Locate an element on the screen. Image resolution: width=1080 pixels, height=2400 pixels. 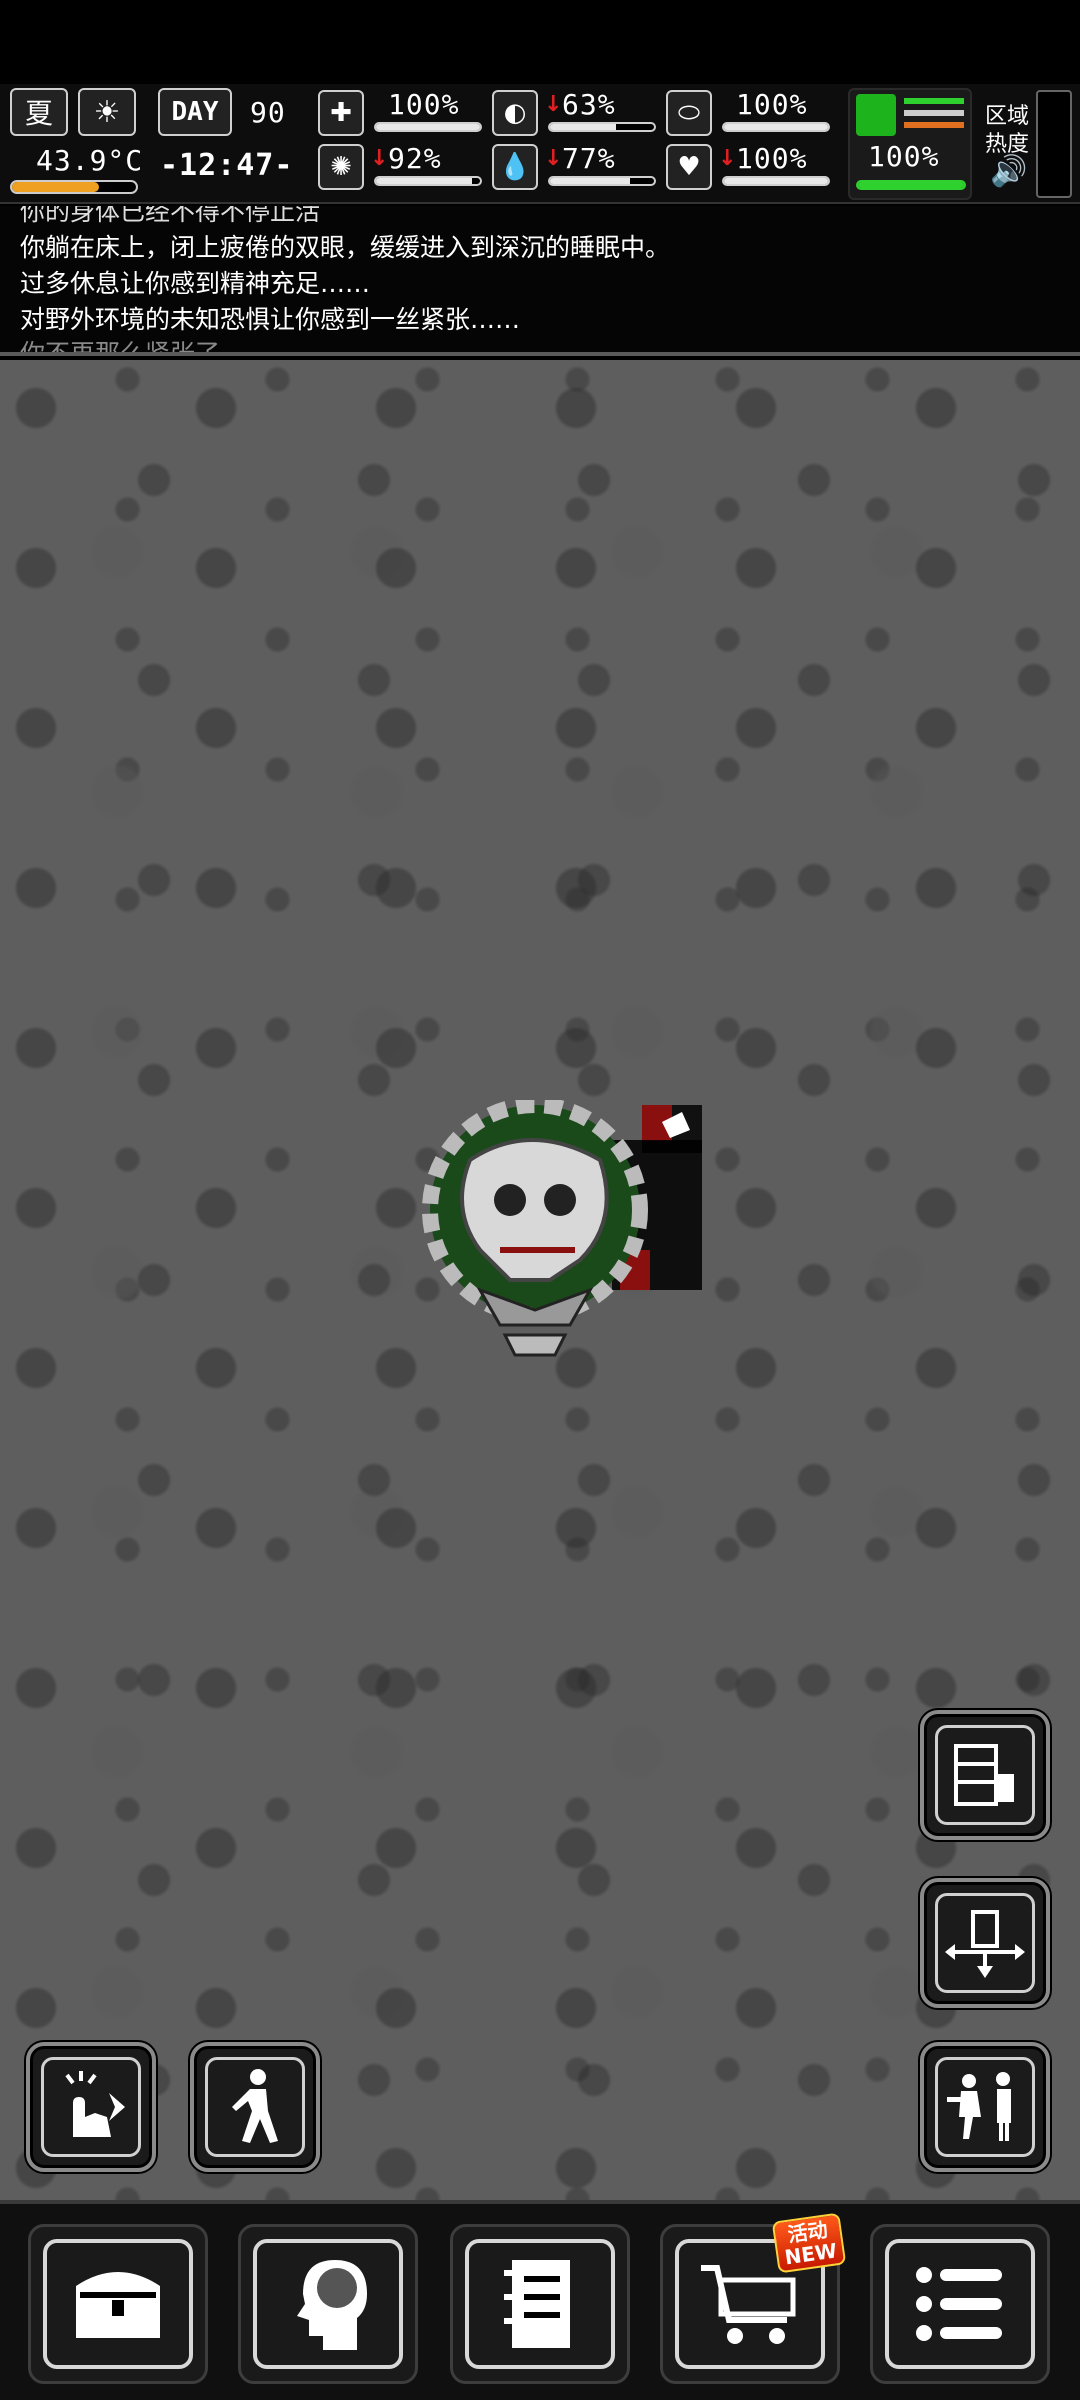
hunger-bar is located at coordinates (602, 127).